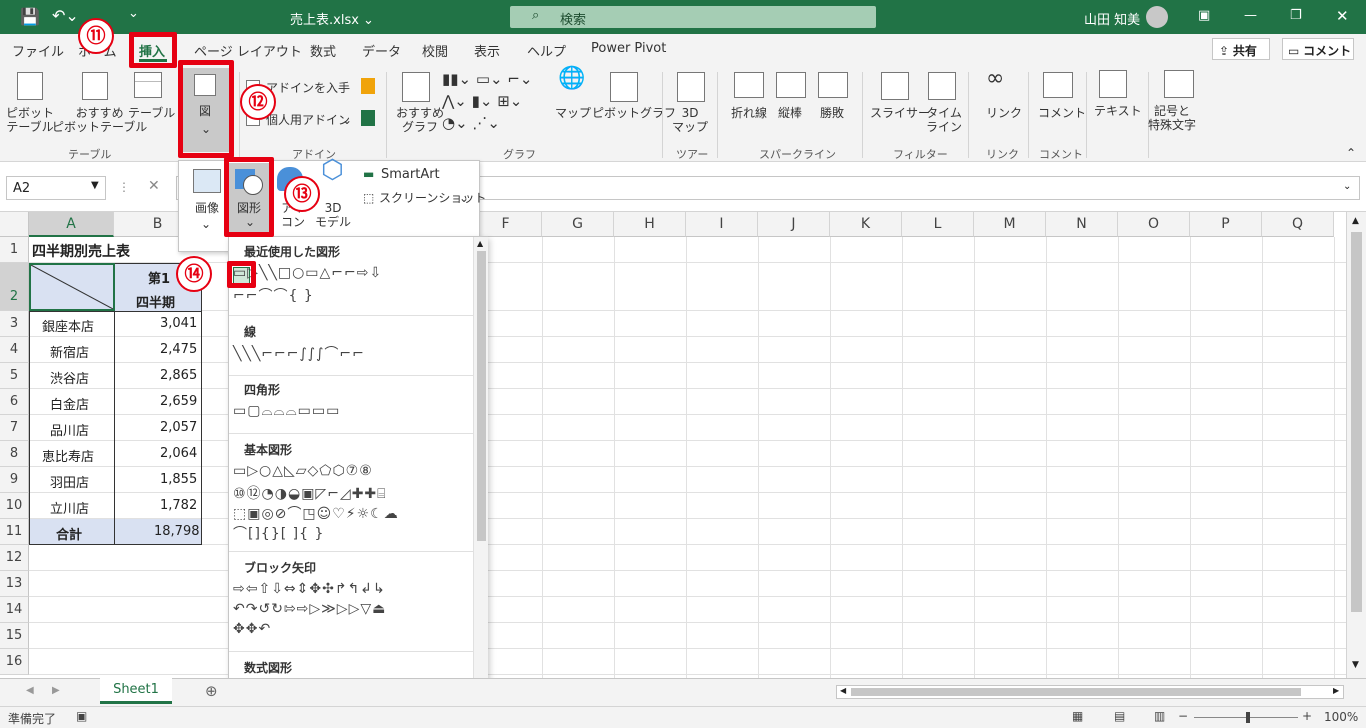 Image resolution: width=1366 pixels, height=728 pixels. Describe the element at coordinates (1157, 17) in the screenshot. I see `avatar` at that location.